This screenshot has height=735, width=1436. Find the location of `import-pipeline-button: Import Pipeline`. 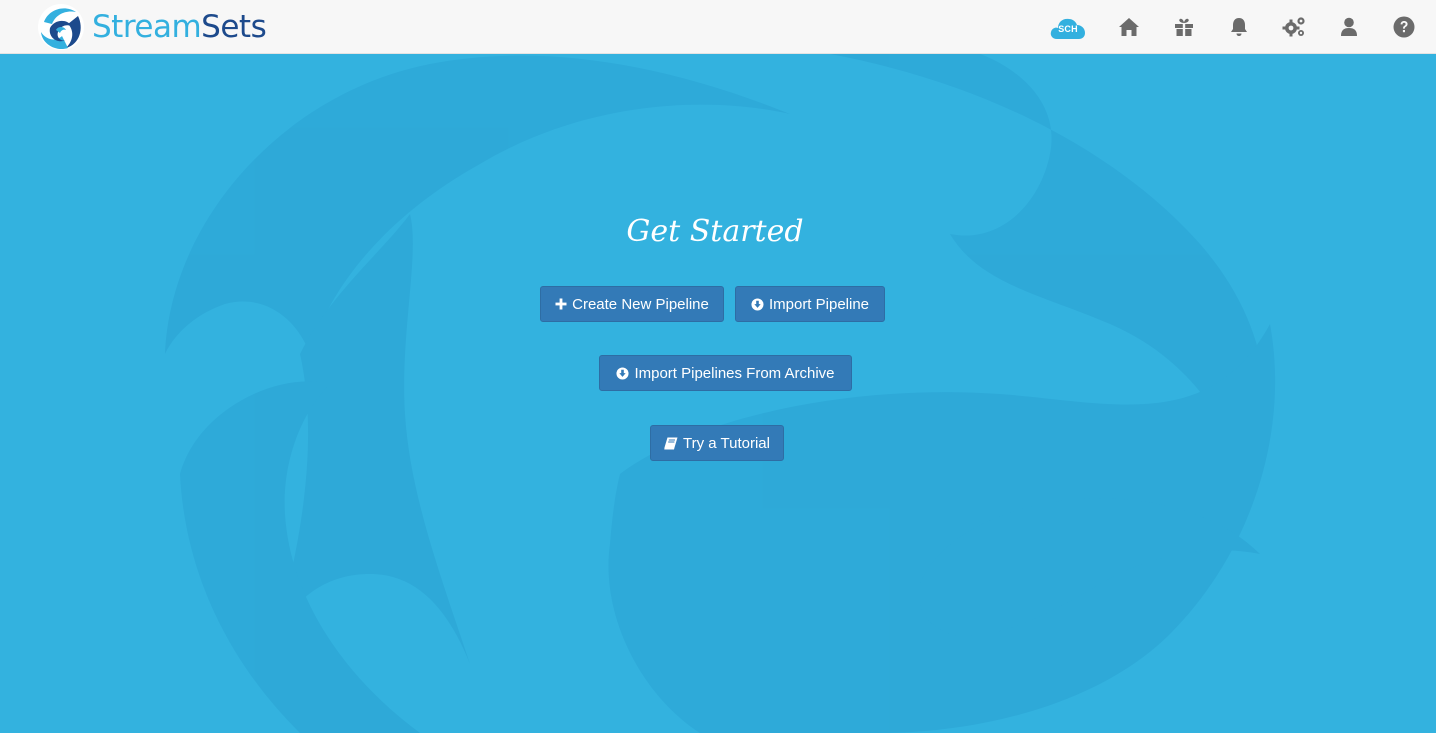

import-pipeline-button: Import Pipeline is located at coordinates (810, 304).